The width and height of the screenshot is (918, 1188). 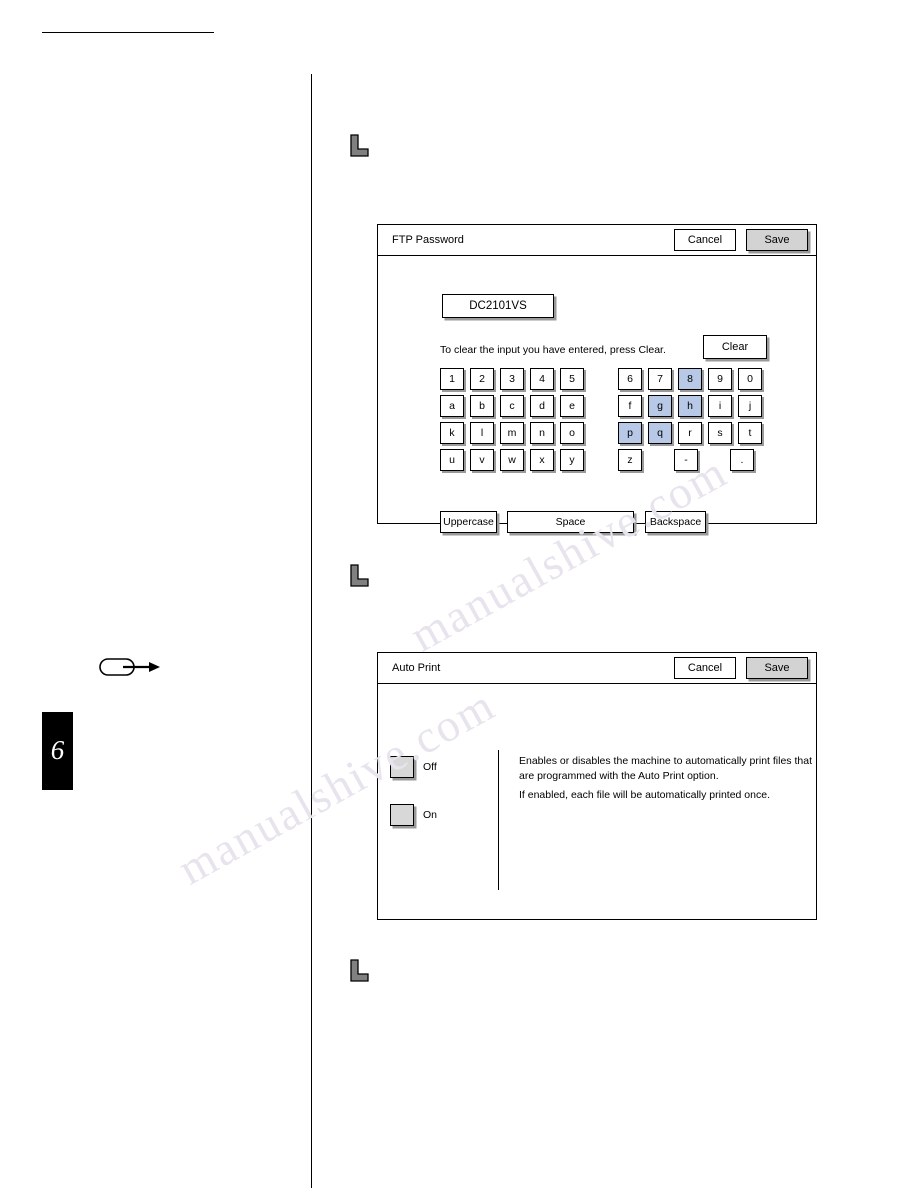 I want to click on key-s: s, so click(x=720, y=433).